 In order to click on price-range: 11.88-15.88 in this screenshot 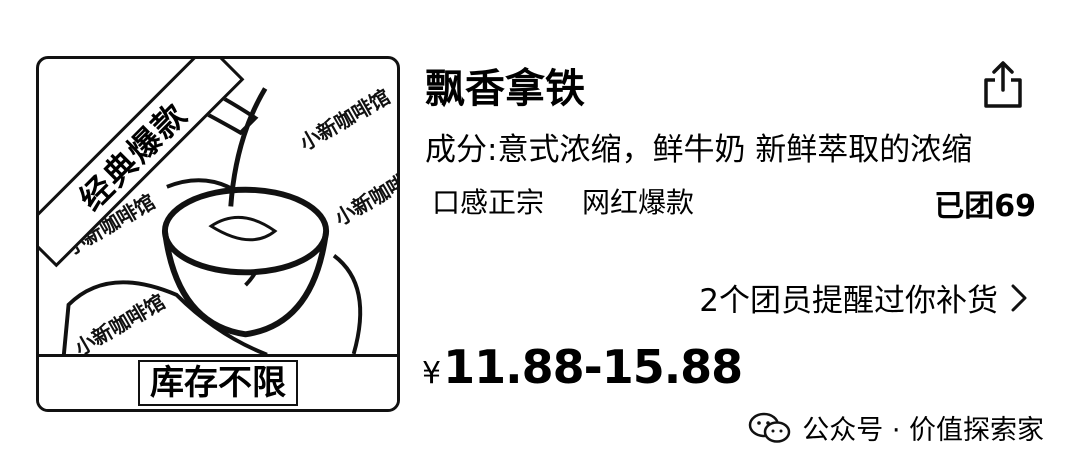, I will do `click(593, 367)`.